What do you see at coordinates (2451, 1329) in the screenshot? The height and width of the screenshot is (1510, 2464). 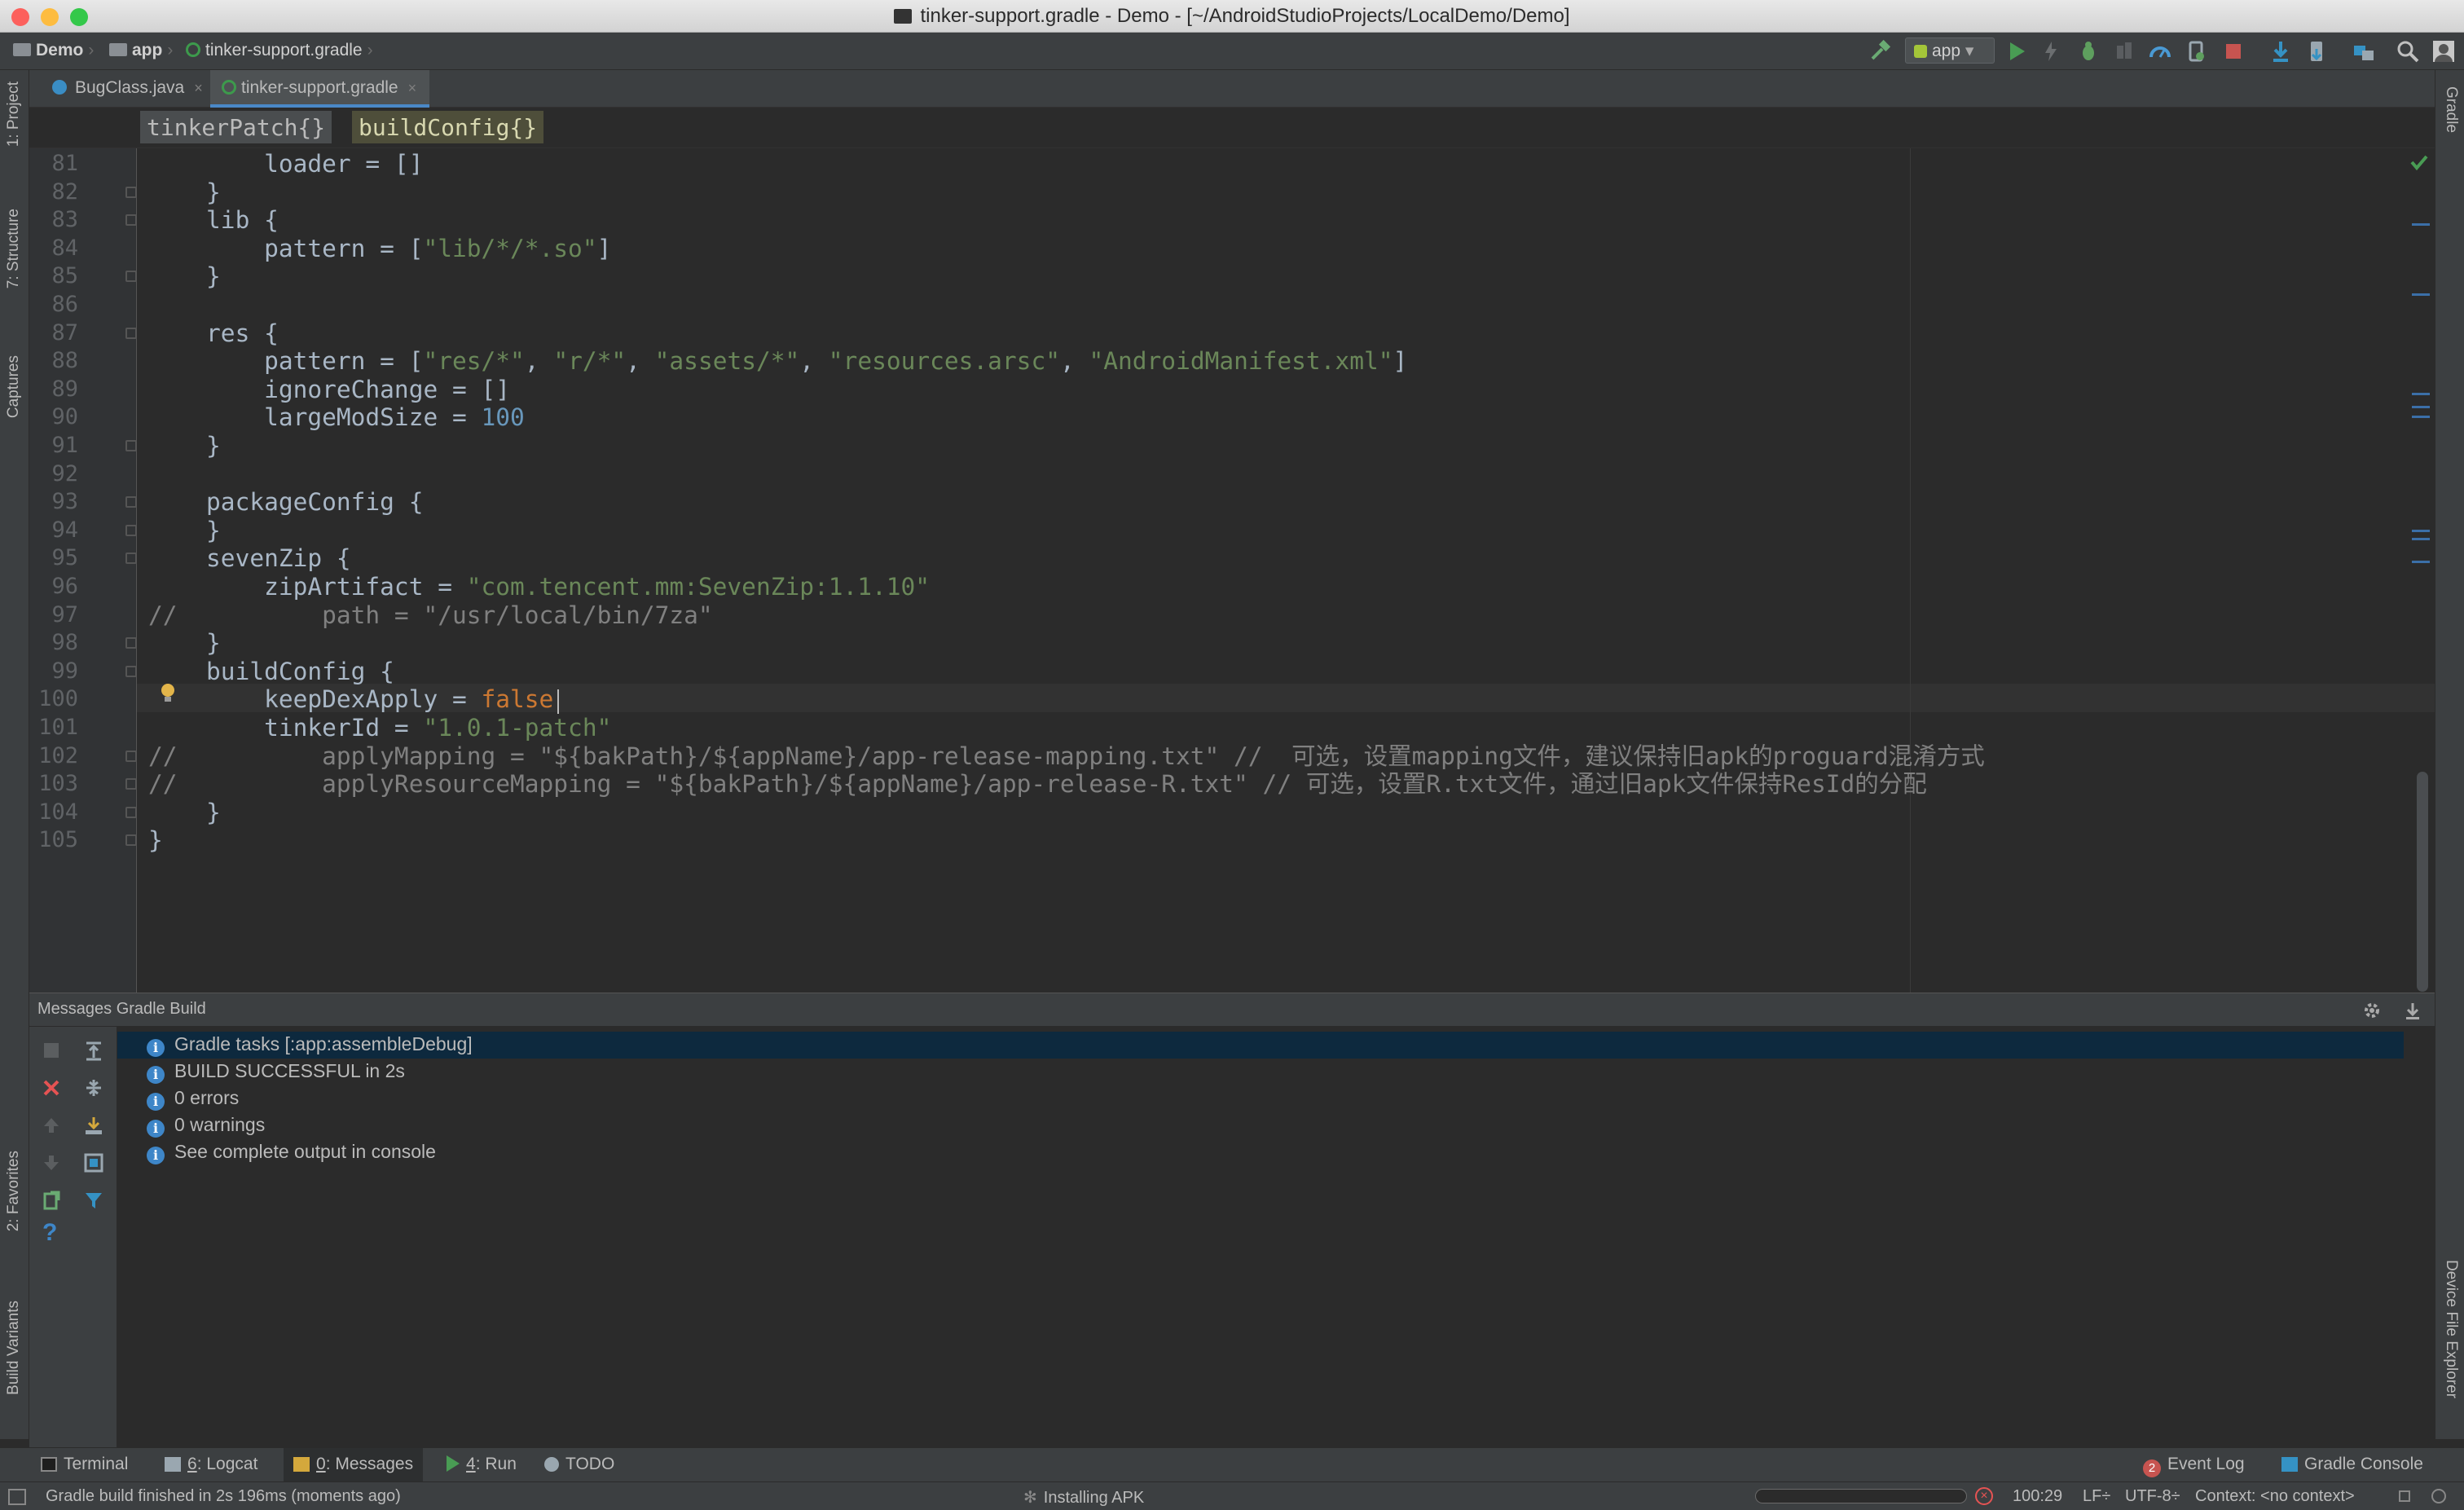 I see `tool-device-file-explorer: Device File Explorer` at bounding box center [2451, 1329].